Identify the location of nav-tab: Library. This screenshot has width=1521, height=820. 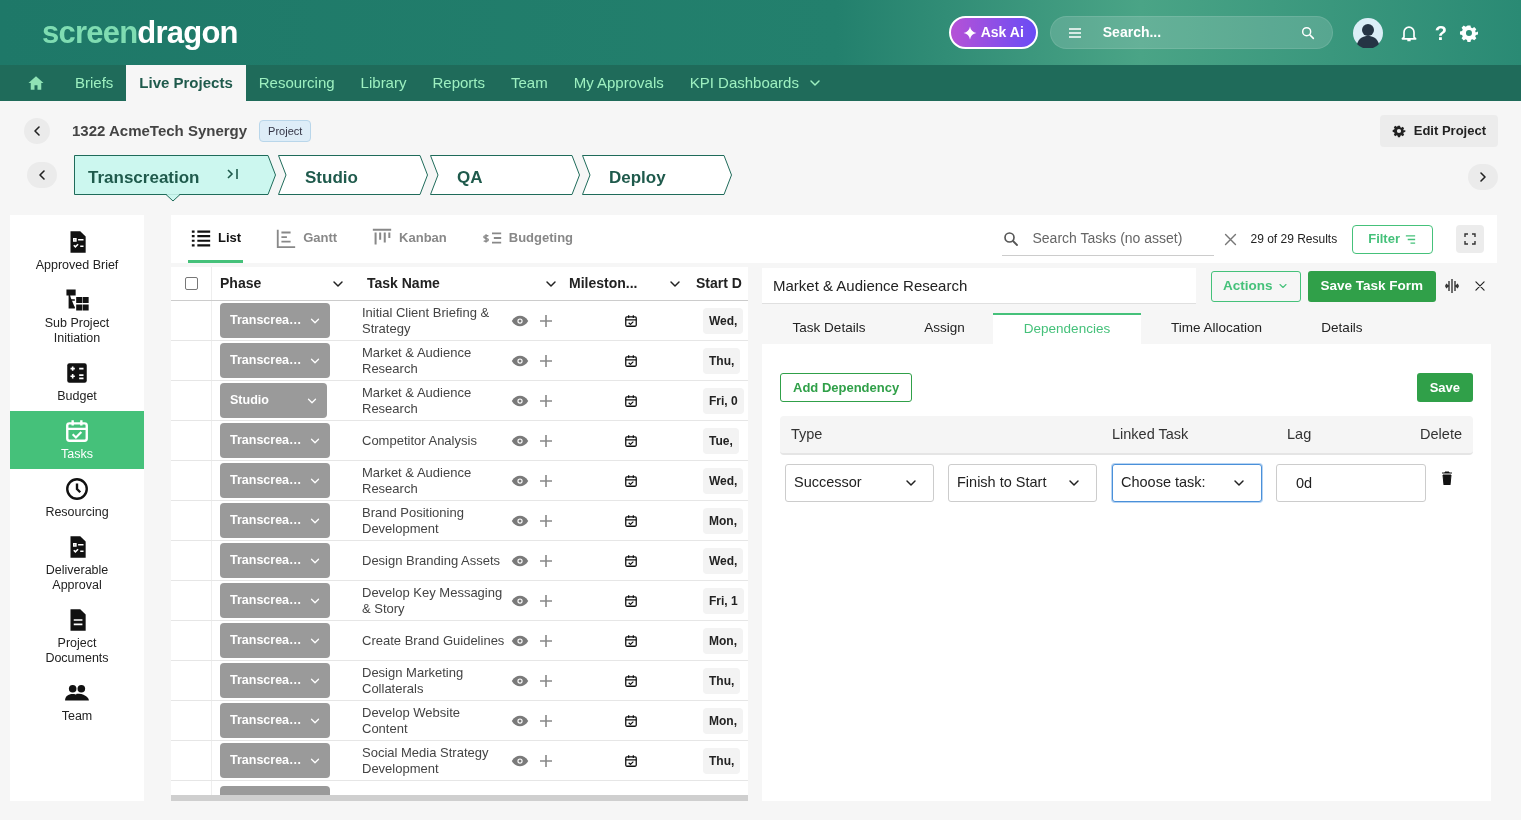
(383, 83).